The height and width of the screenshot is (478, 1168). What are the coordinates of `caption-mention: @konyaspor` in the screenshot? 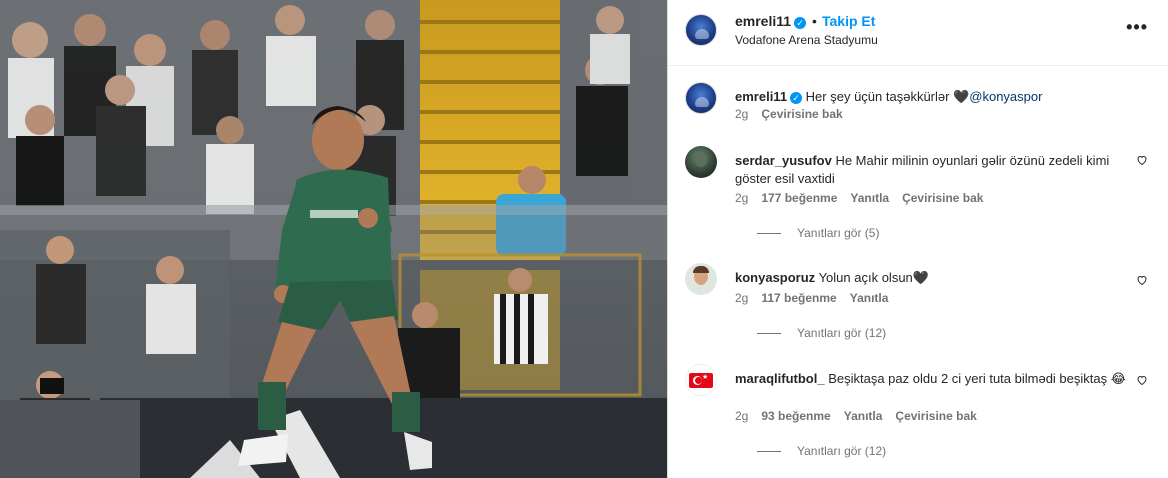 It's located at (1005, 96).